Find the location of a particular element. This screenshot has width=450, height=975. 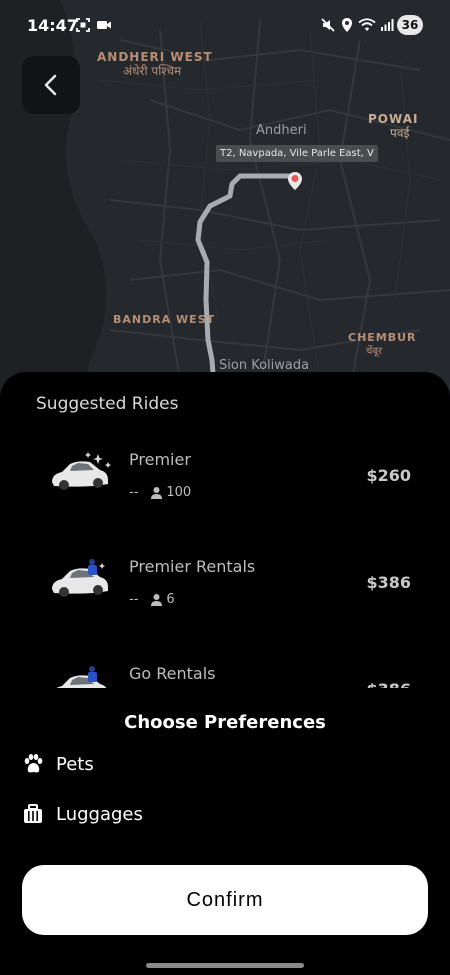

battery-indicator: 36 is located at coordinates (410, 25).